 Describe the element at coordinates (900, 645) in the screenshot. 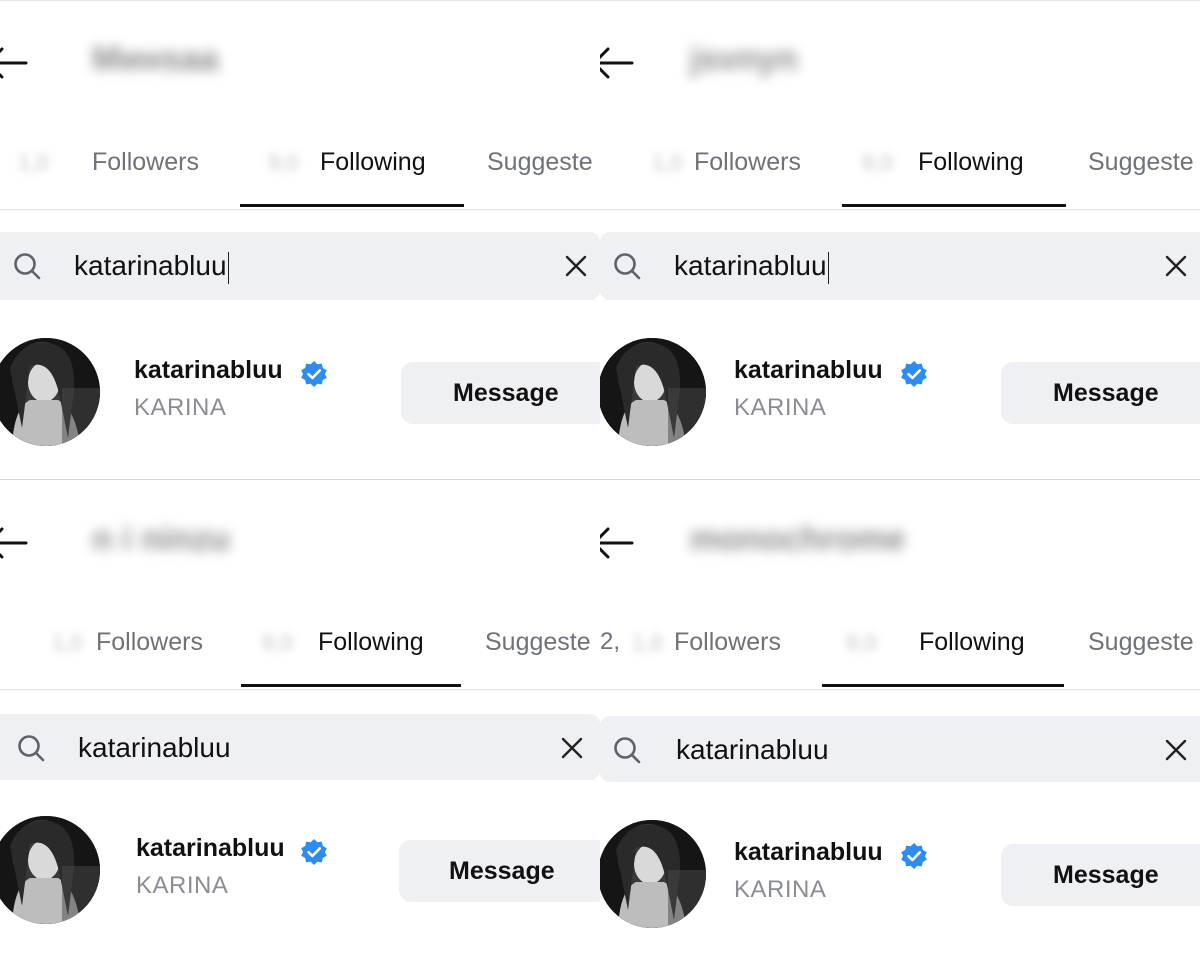

I see `follow-tabs: 2, 1,0 Followers 9,0 Following Suggeste` at that location.